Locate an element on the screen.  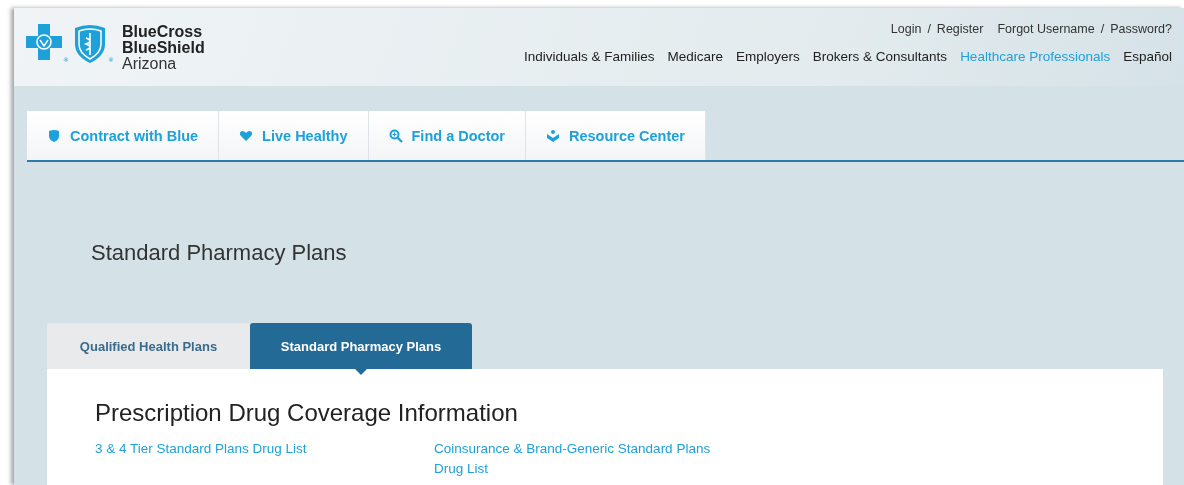
utility-link: Password? is located at coordinates (1141, 29).